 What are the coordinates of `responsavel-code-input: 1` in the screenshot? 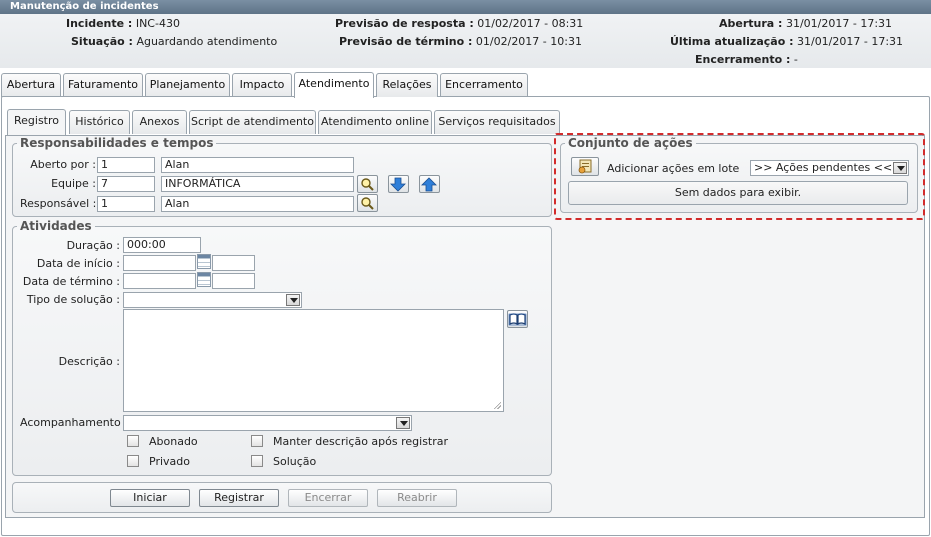 It's located at (126, 204).